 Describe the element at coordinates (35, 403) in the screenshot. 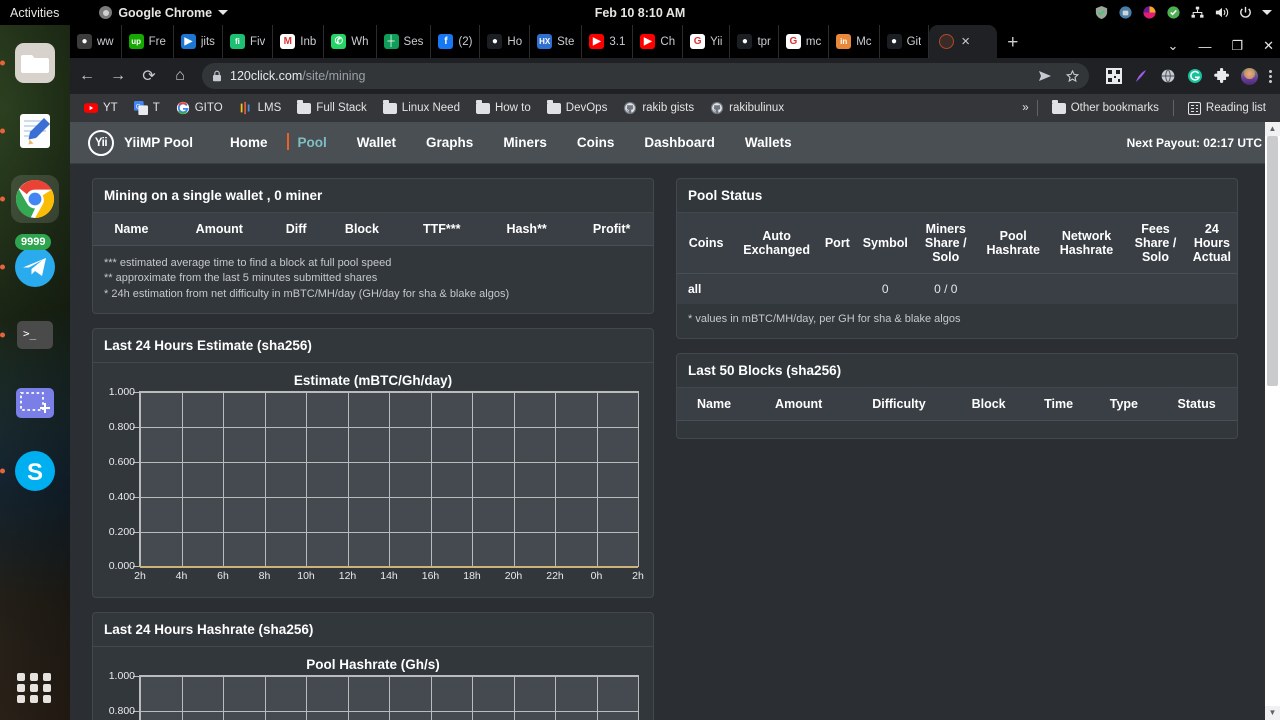

I see `dock-item-screenshot` at that location.